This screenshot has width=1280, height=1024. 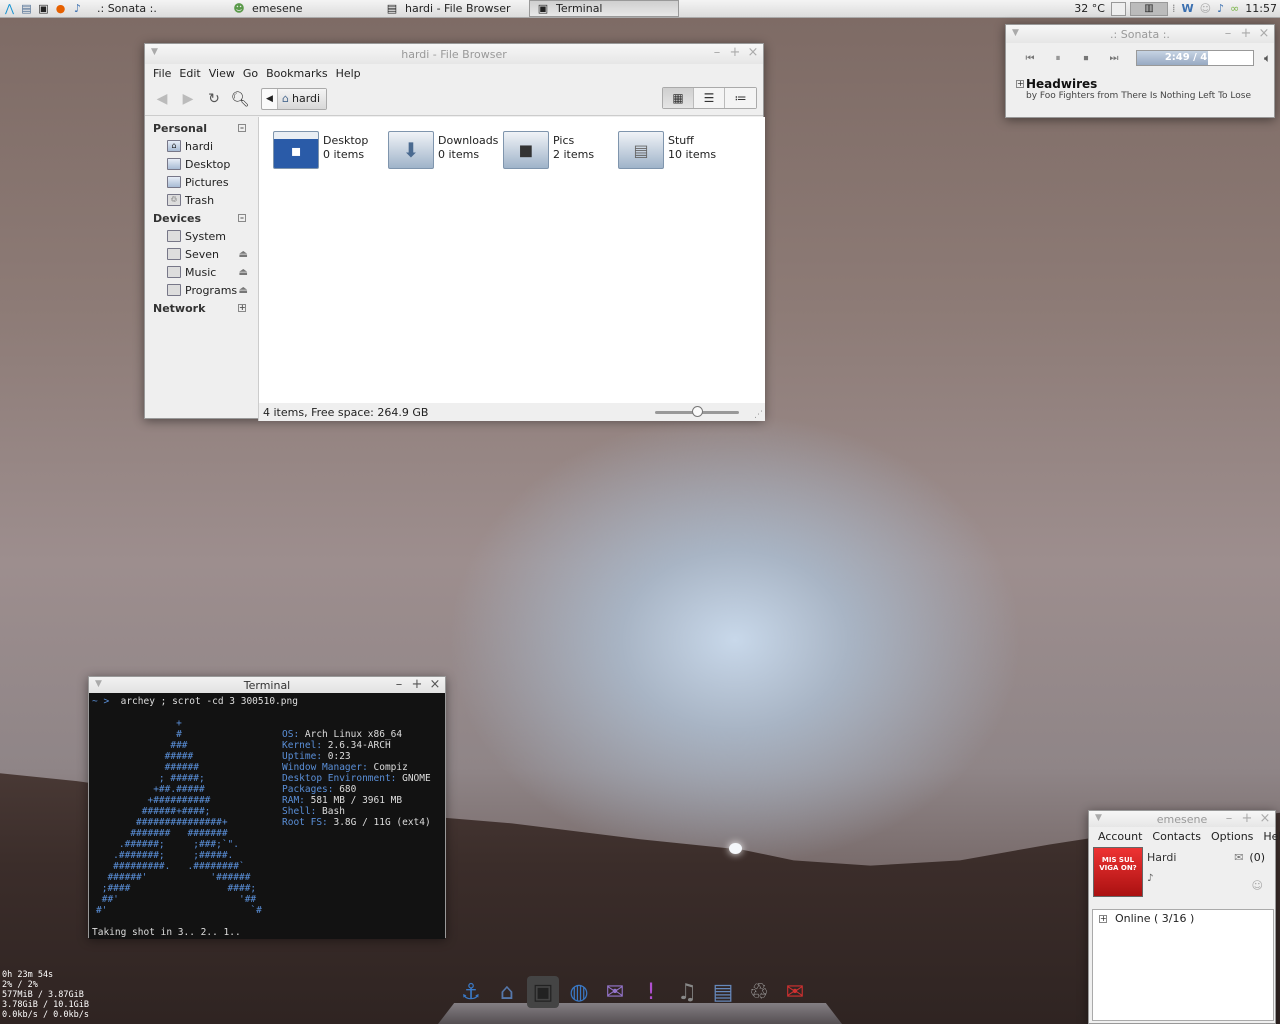 I want to click on list-view-button: ☰, so click(x=709, y=98).